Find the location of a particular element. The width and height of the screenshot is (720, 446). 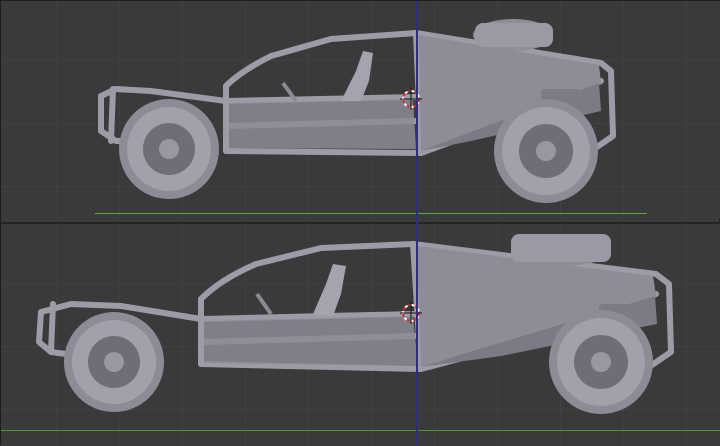

rear-wheel-top is located at coordinates (546, 151).